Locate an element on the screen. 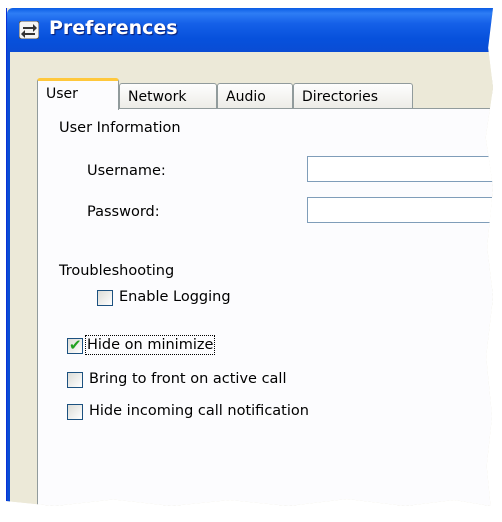 The width and height of the screenshot is (502, 522). username-label: Username: is located at coordinates (126, 171).